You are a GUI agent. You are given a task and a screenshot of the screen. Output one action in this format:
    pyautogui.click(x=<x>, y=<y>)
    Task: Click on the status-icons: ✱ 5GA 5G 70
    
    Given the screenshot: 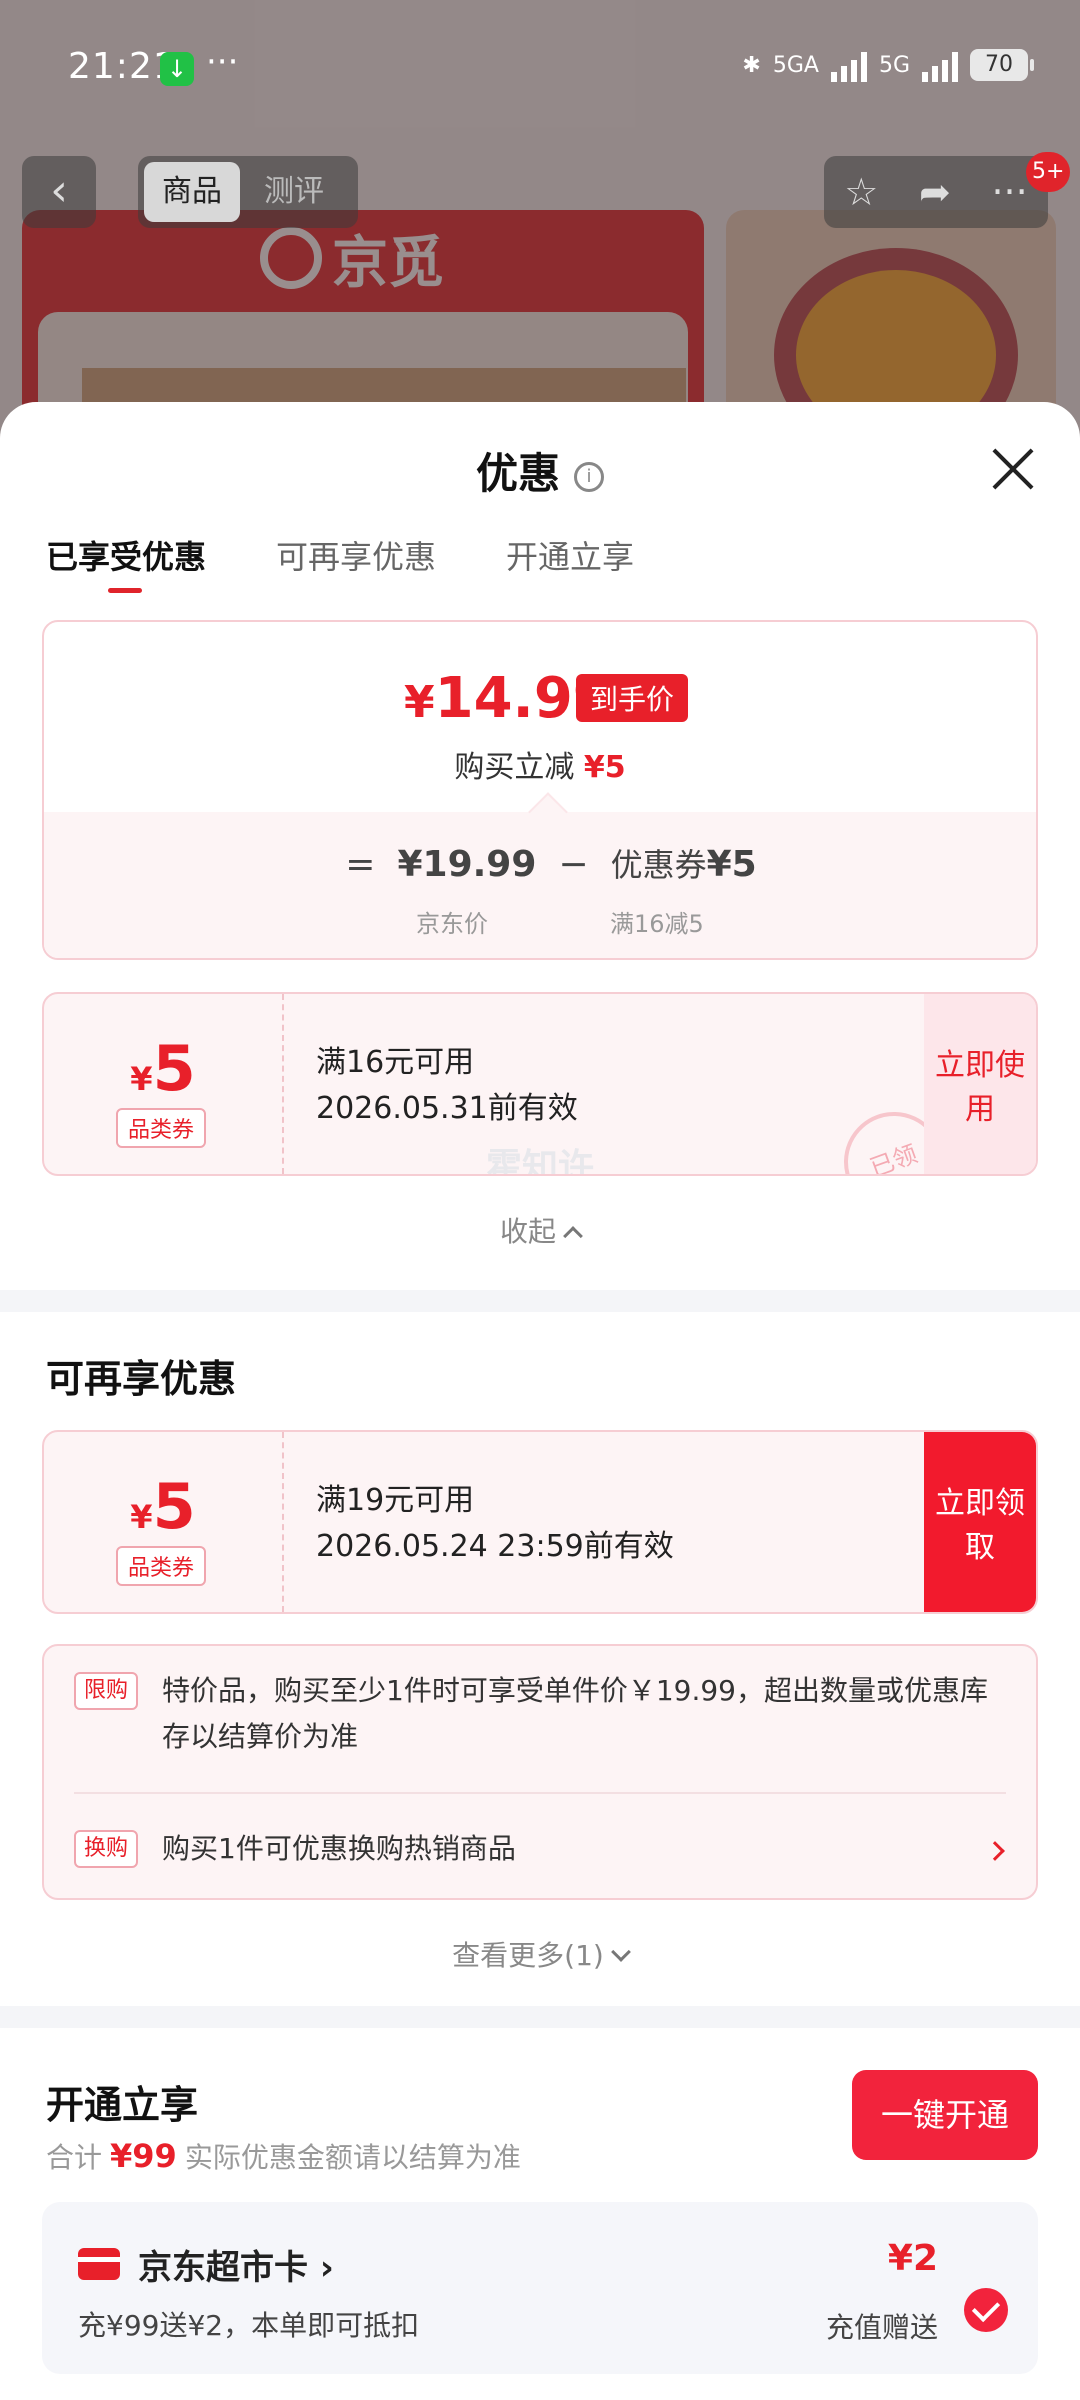 What is the action you would take?
    pyautogui.click(x=888, y=65)
    